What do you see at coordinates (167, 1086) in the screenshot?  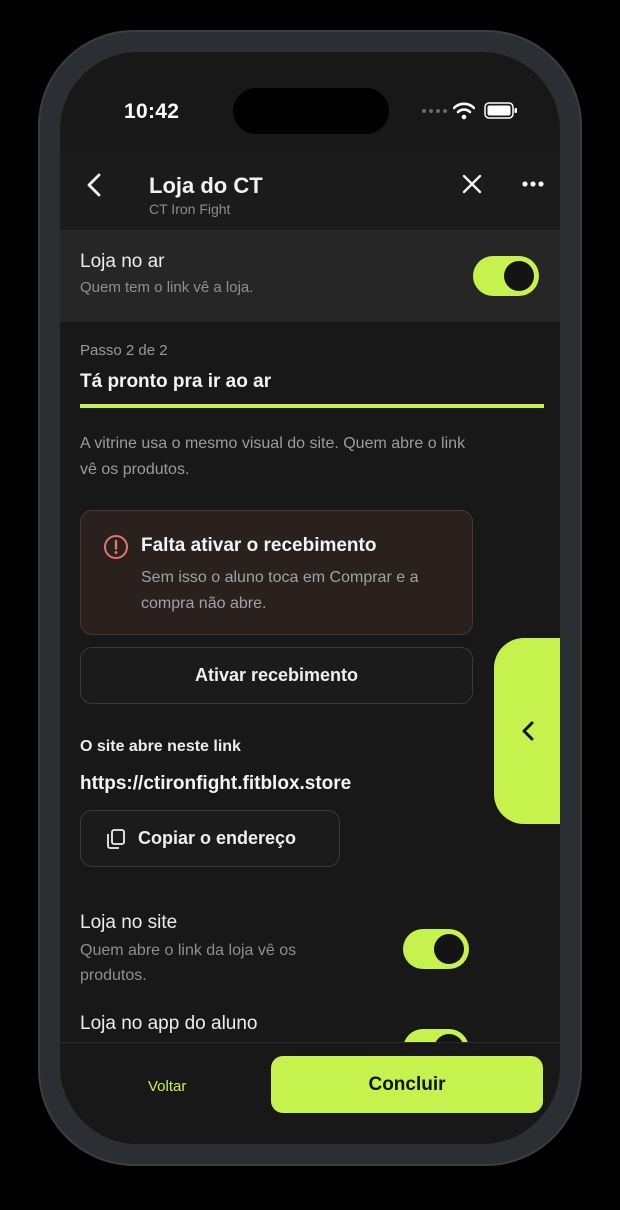 I see `back-button: Voltar` at bounding box center [167, 1086].